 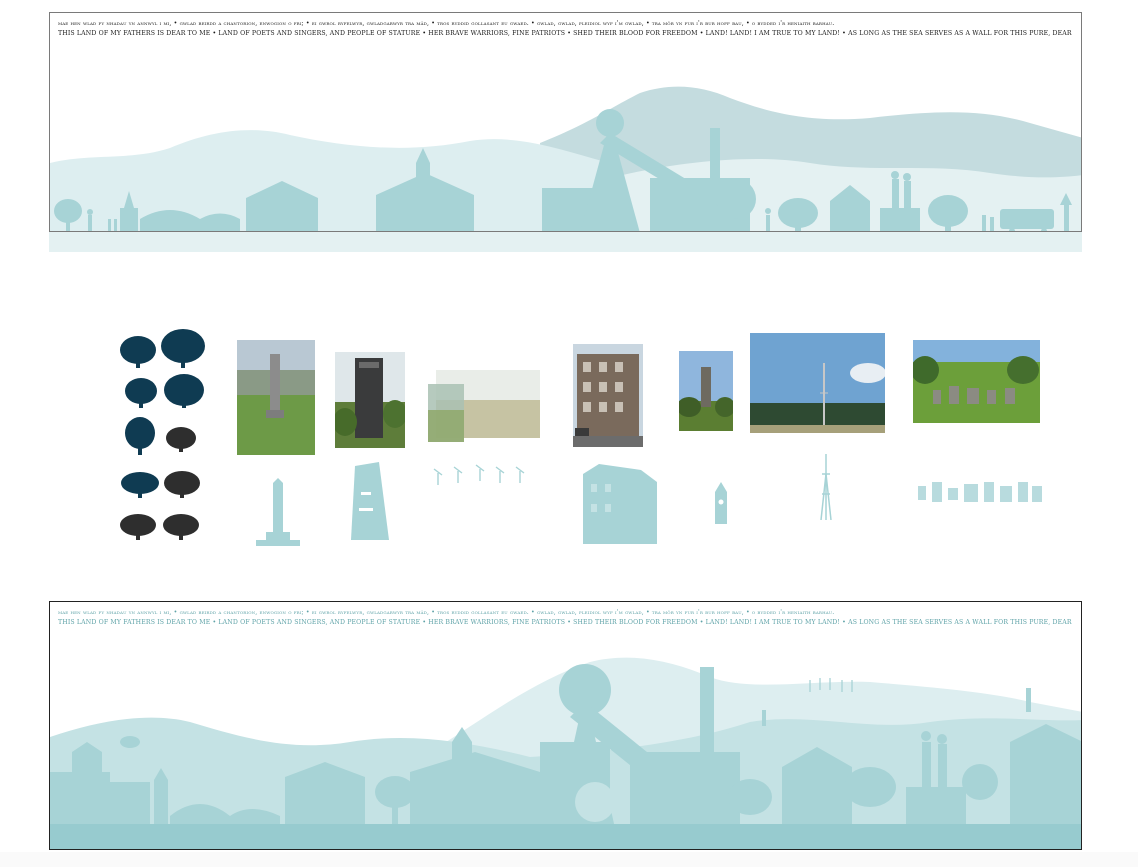 What do you see at coordinates (370, 400) in the screenshot?
I see `mine-tower-photo` at bounding box center [370, 400].